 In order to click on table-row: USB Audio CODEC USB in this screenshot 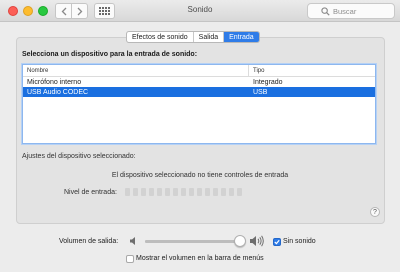, I will do `click(199, 92)`.